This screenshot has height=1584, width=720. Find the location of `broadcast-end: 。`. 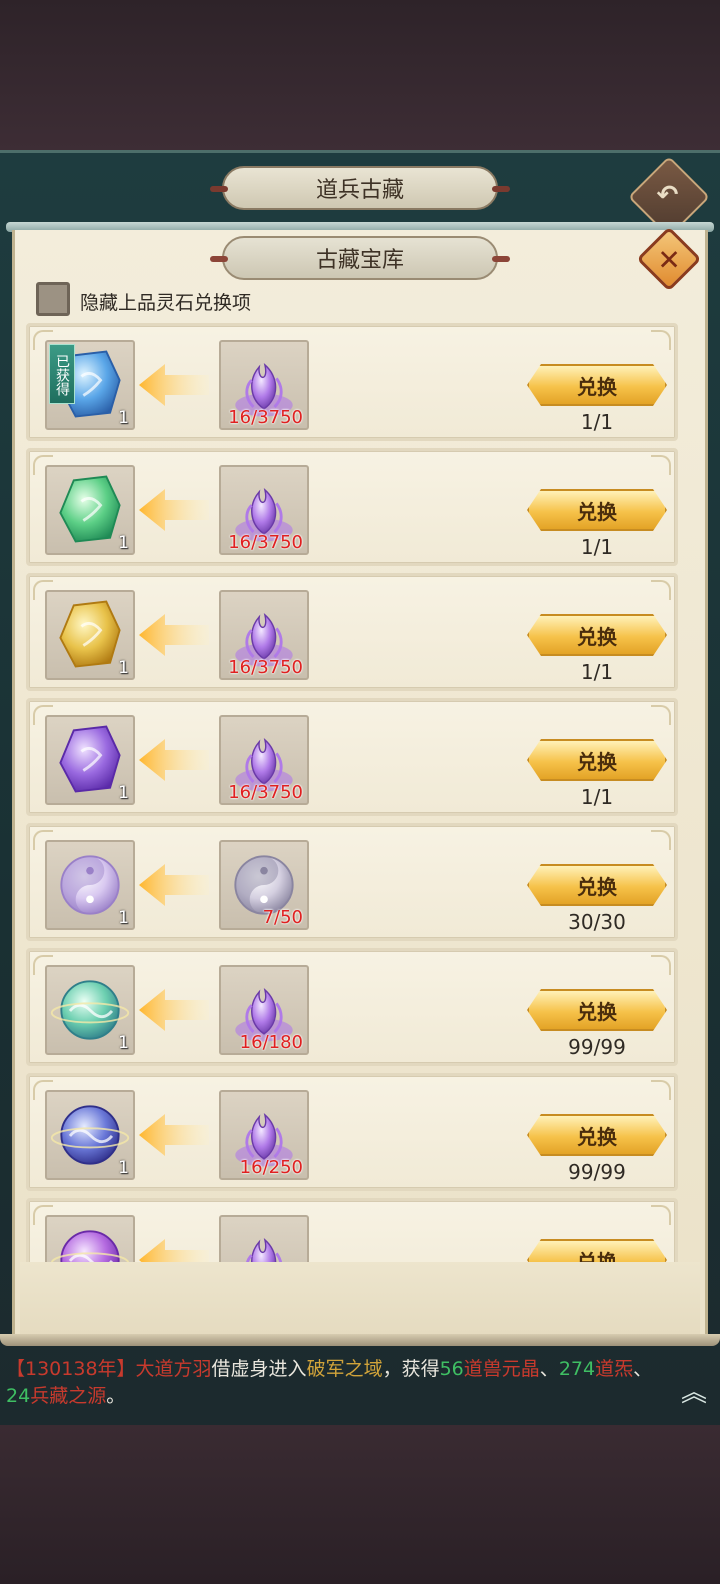

broadcast-end: 。 is located at coordinates (116, 1396).